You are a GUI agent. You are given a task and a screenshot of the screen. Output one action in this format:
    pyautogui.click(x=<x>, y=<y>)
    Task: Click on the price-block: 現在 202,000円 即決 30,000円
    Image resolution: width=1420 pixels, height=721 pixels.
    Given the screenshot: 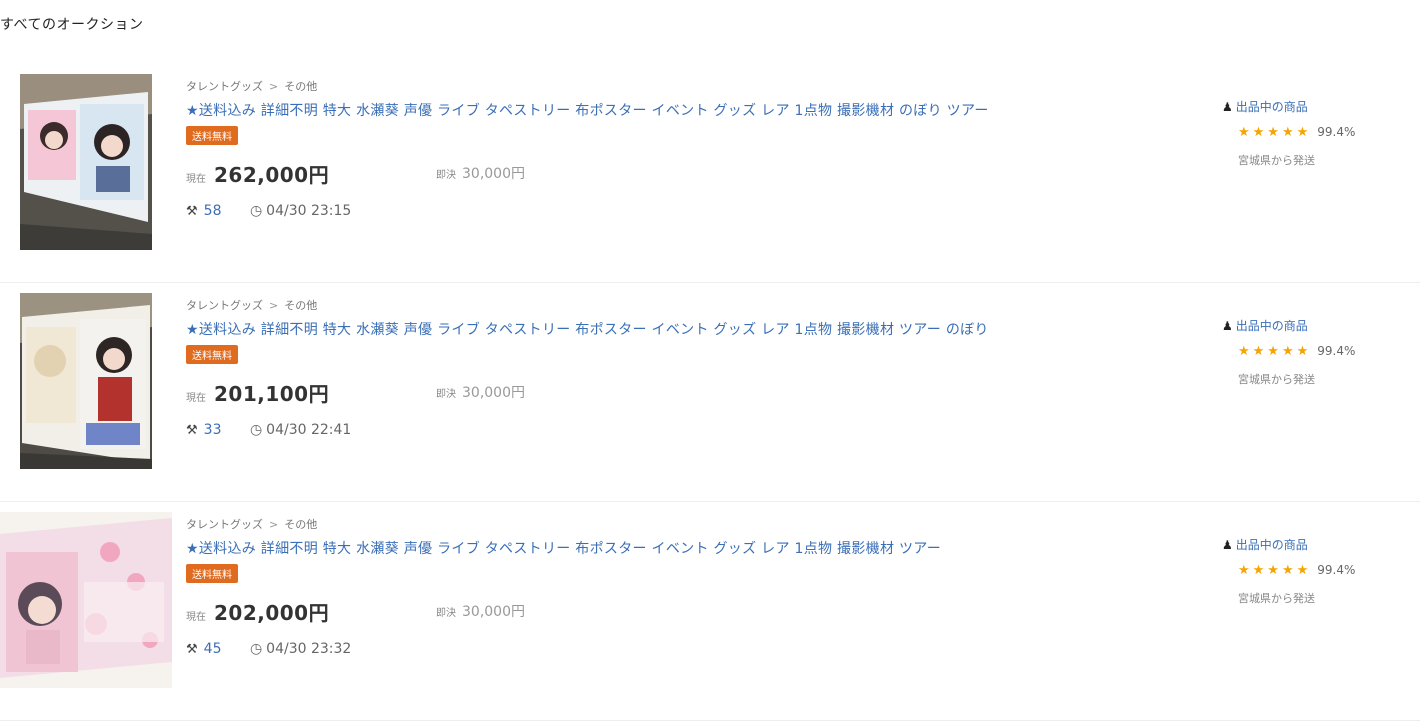 What is the action you would take?
    pyautogui.click(x=696, y=611)
    